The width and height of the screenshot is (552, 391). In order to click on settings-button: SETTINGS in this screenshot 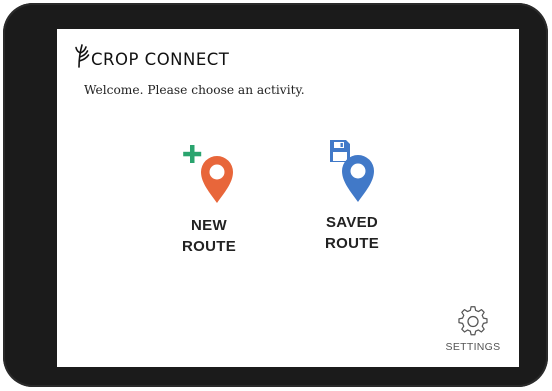, I will do `click(473, 329)`.